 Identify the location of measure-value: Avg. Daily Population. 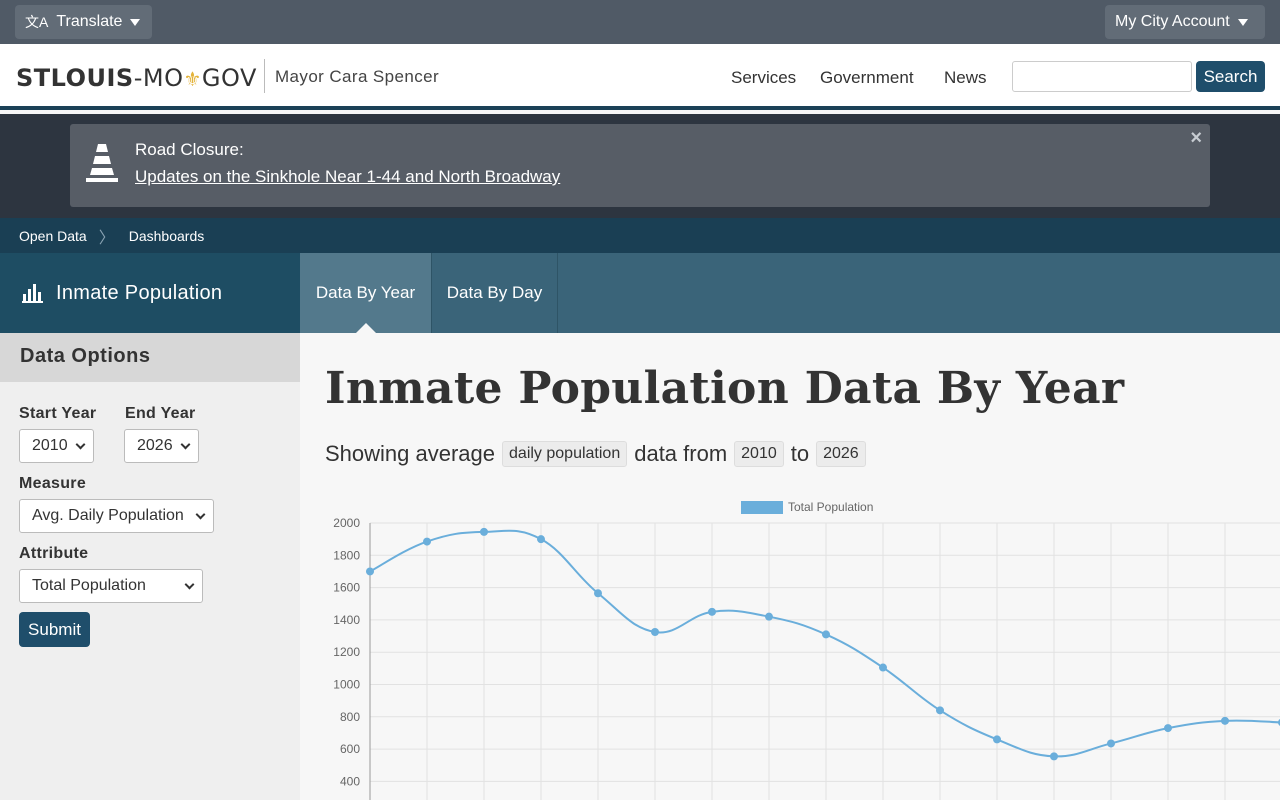
(108, 515).